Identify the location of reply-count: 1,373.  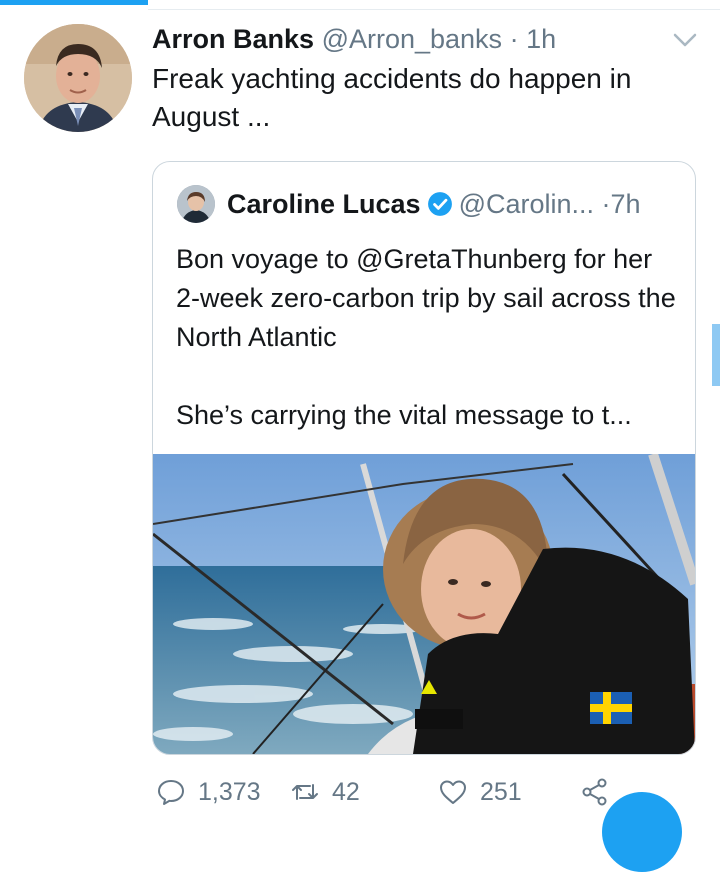
(229, 791).